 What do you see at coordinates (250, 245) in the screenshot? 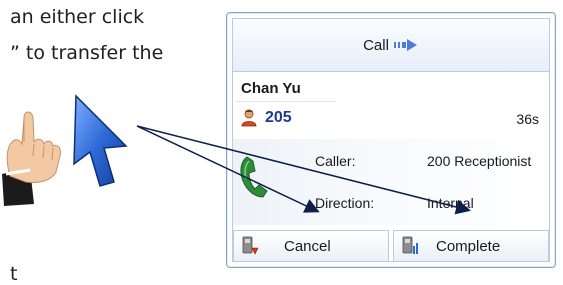
I see `cancel-transfer-icon` at bounding box center [250, 245].